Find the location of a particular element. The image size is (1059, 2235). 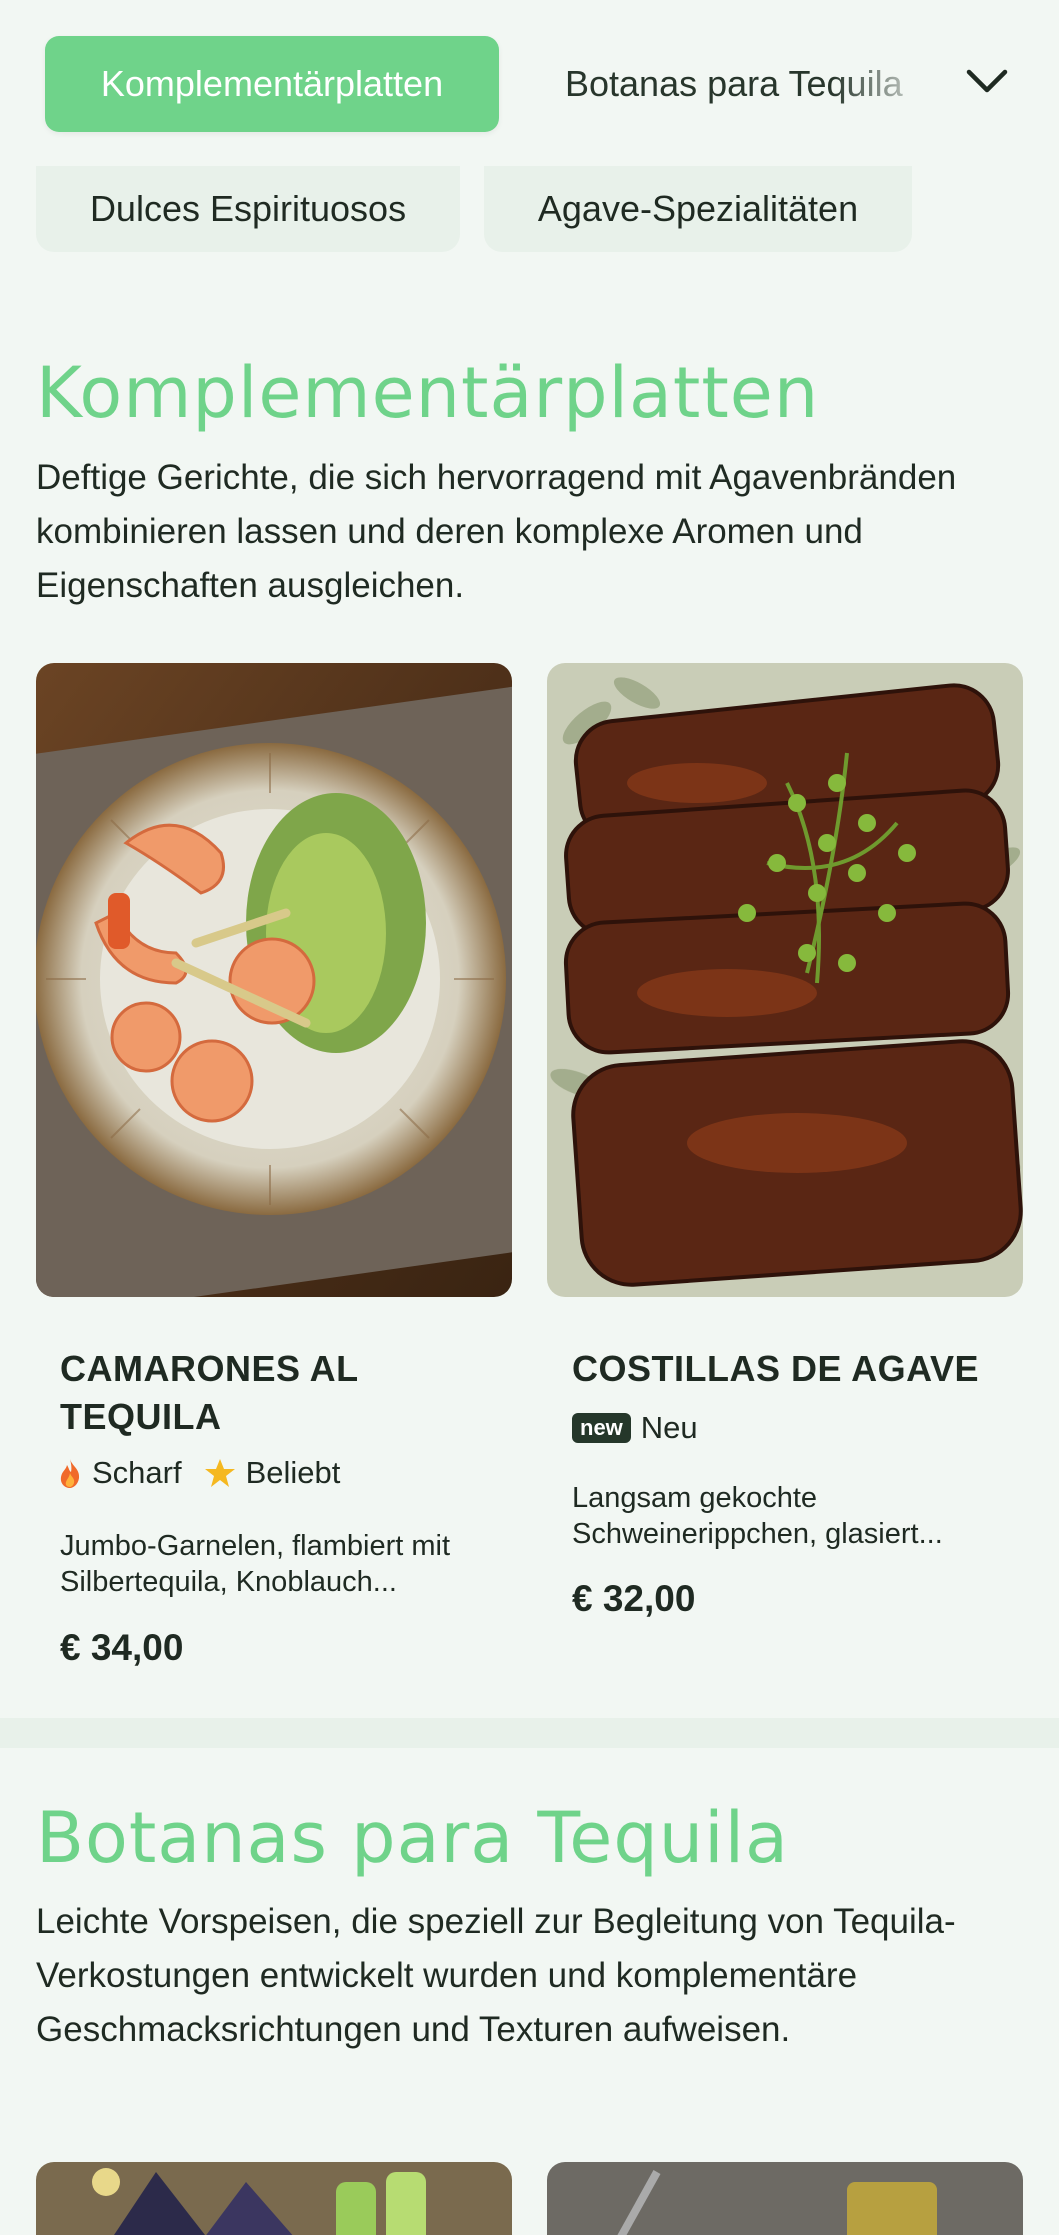

shrimp-plate-photo is located at coordinates (274, 980).